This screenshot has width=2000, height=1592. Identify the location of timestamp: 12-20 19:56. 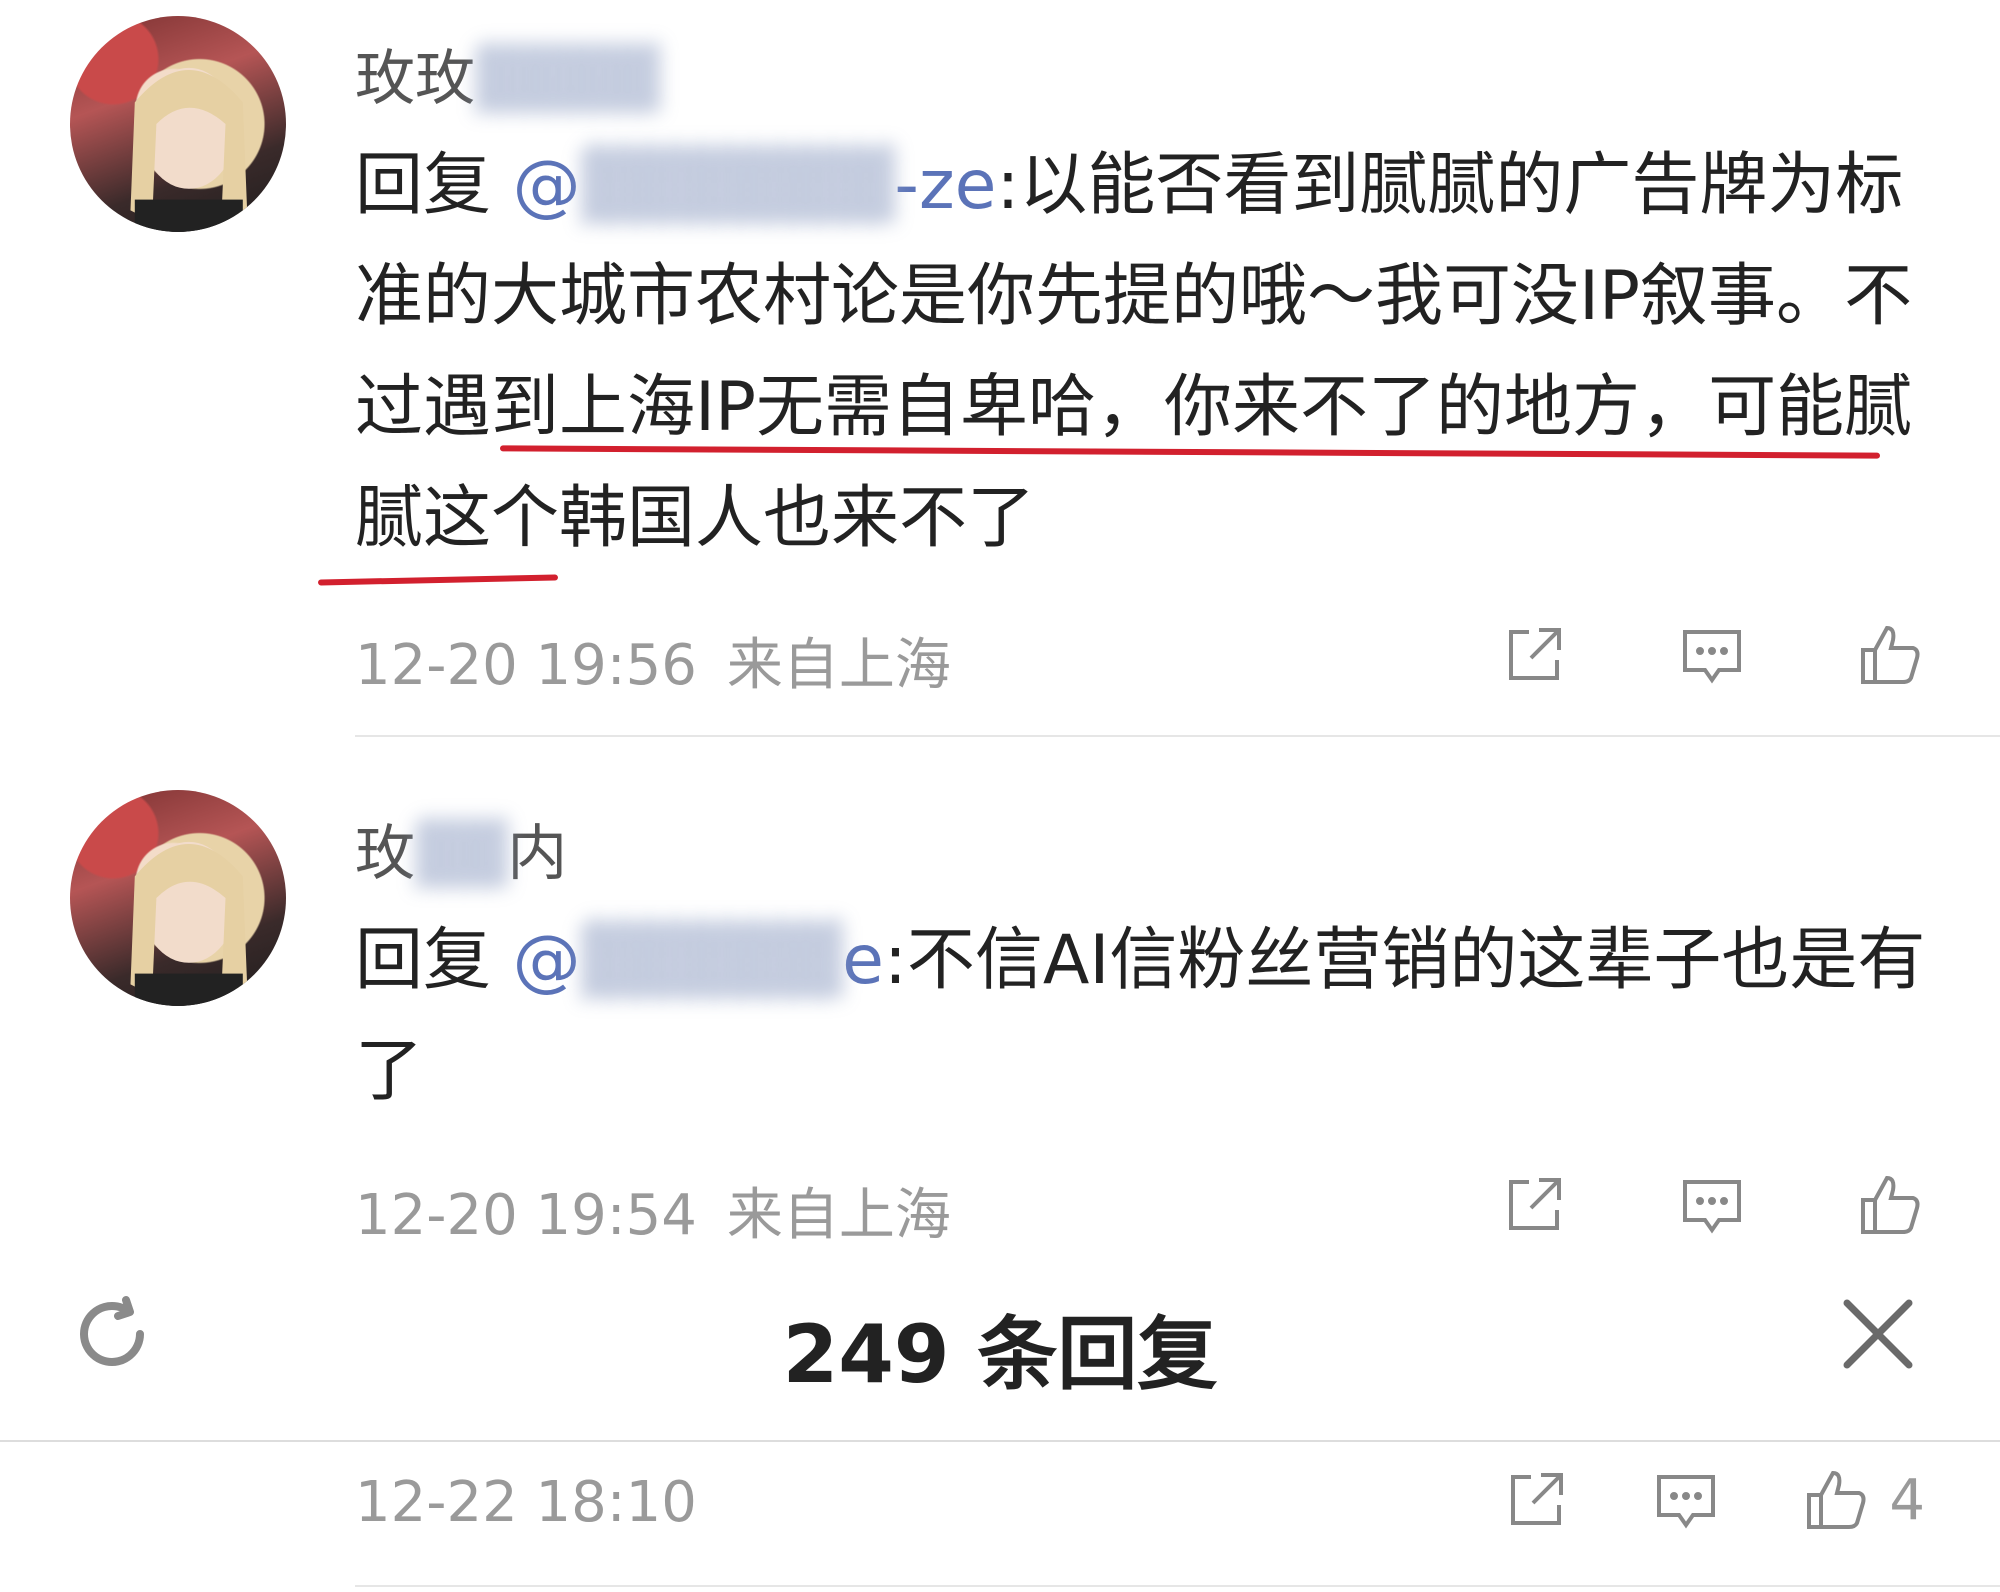
(526, 665).